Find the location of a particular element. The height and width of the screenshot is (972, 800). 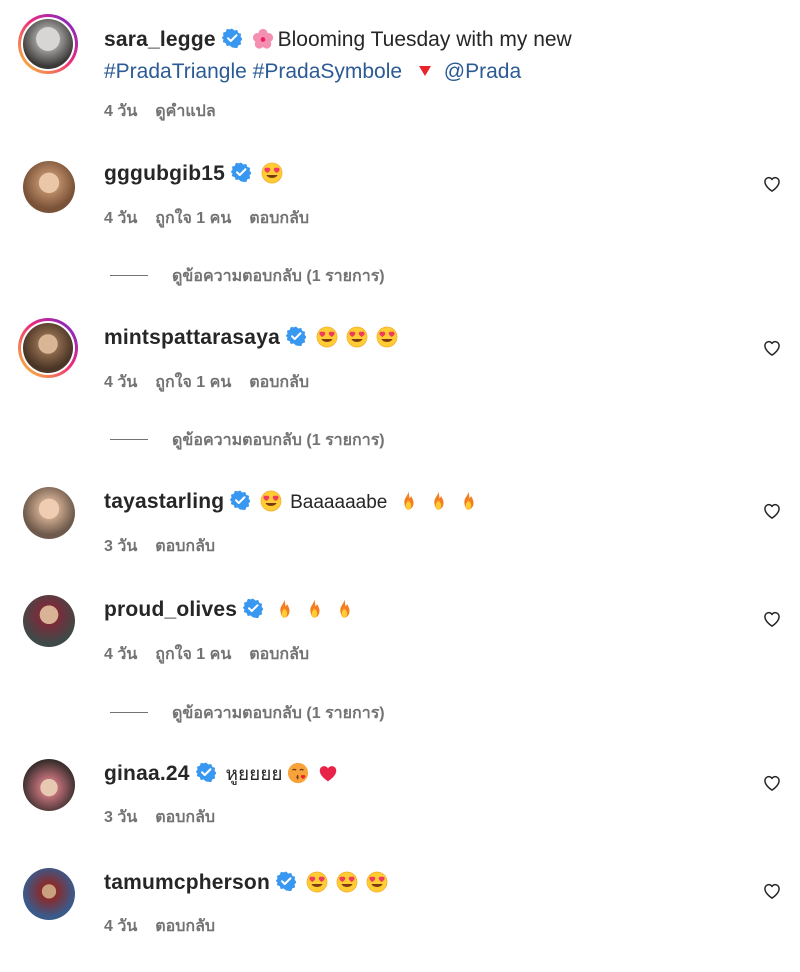

comment-meta: 4 วัน ตอบกลับ is located at coordinates (168, 926).